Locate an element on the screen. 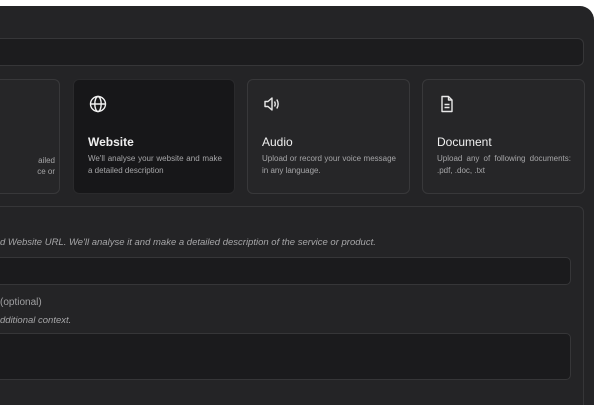 This screenshot has width=600, height=405. partial-desc-line-2: ce or is located at coordinates (46, 171).